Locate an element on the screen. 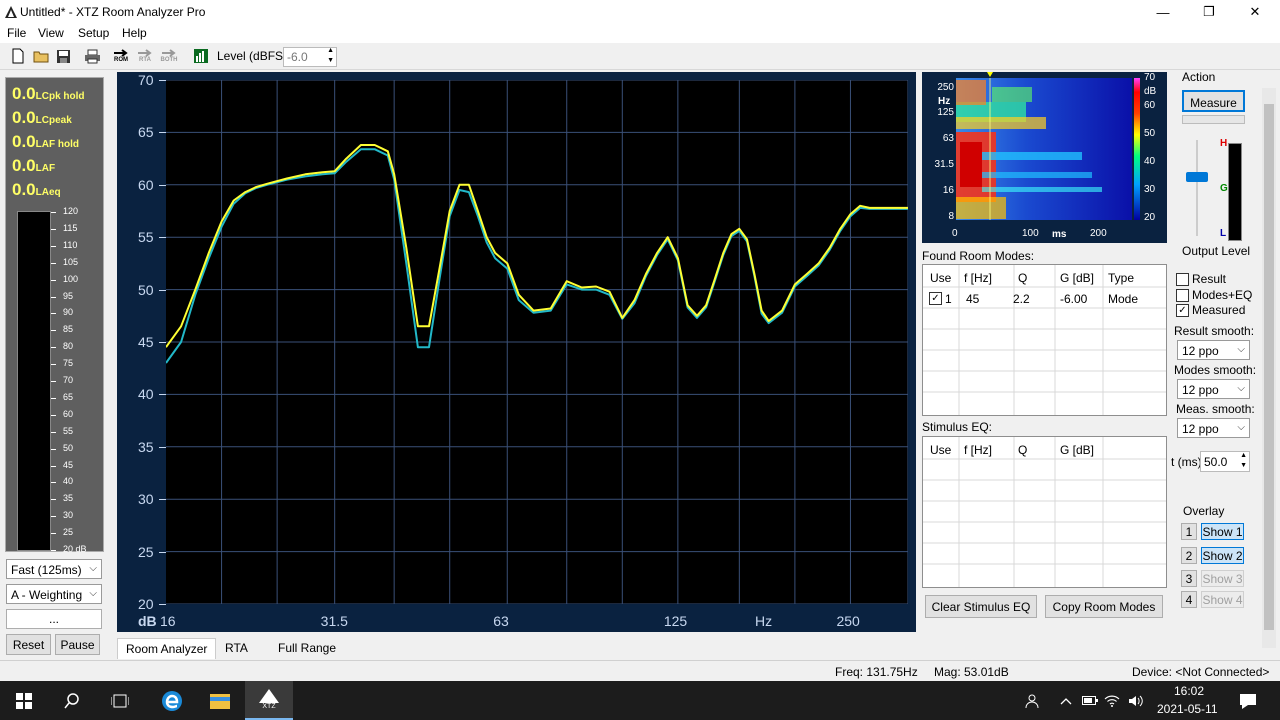 This screenshot has width=1280, height=720. overlay-1-button: 1 is located at coordinates (1189, 531).